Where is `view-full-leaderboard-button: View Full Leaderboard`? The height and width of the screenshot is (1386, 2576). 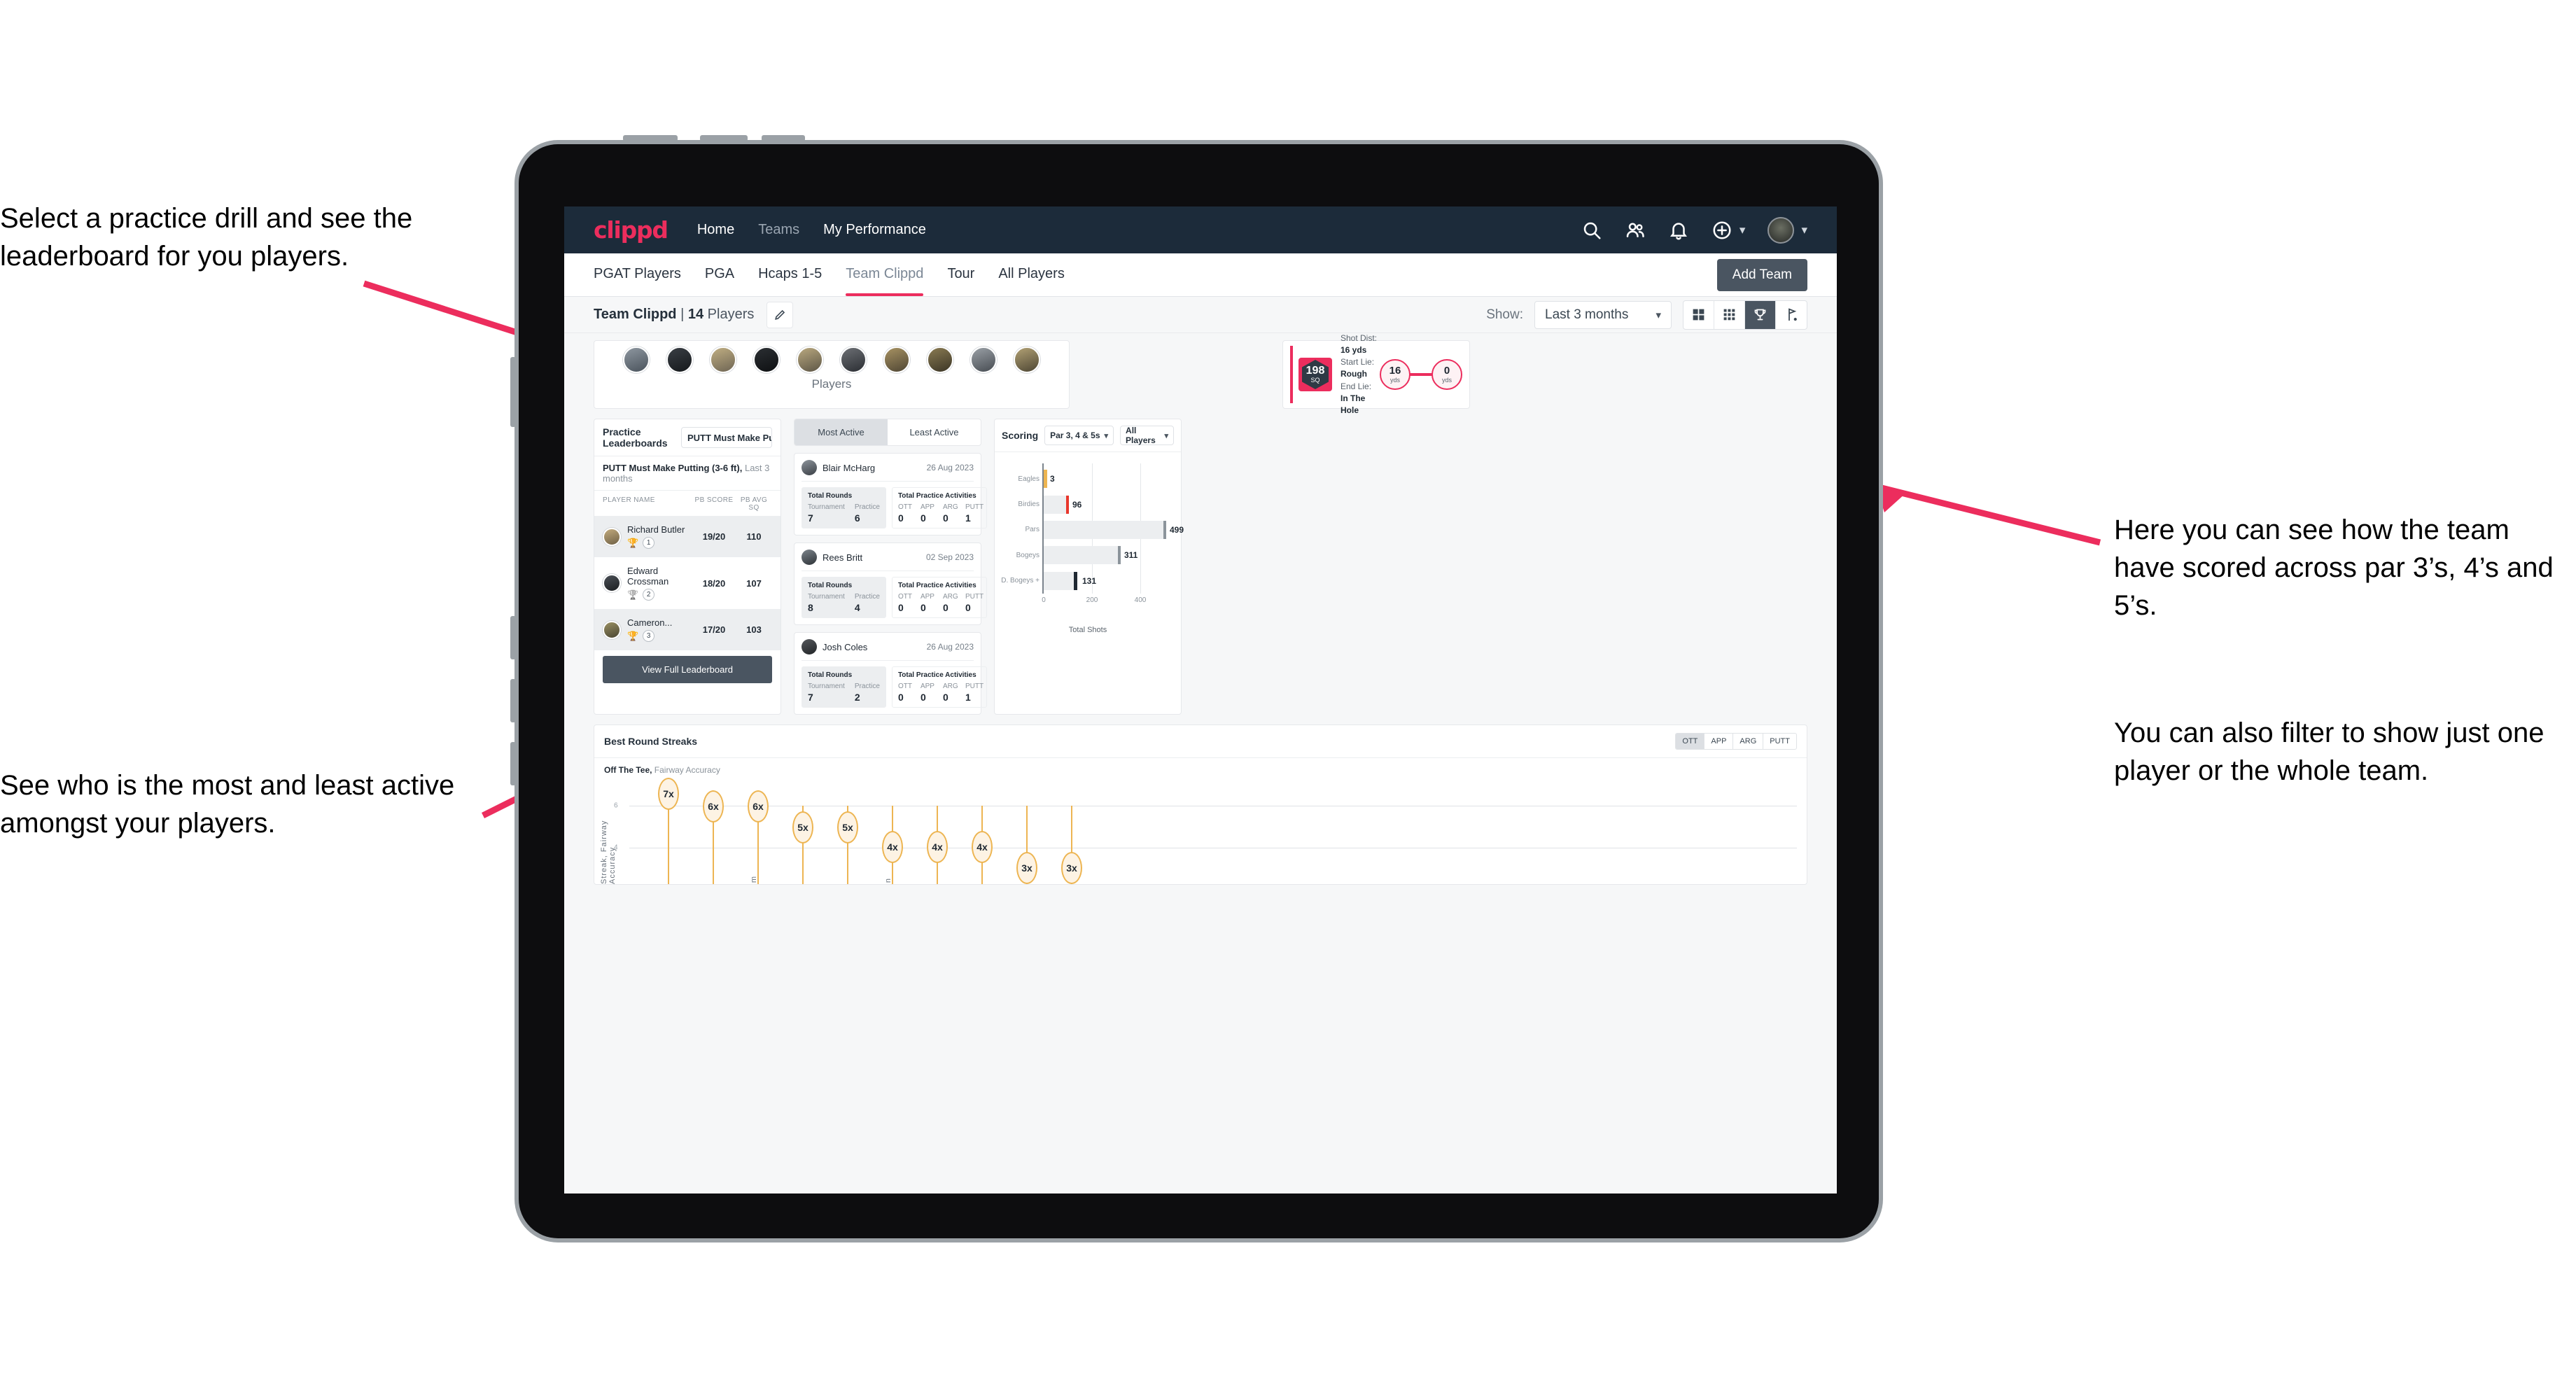
view-full-leaderboard-button: View Full Leaderboard is located at coordinates (687, 669).